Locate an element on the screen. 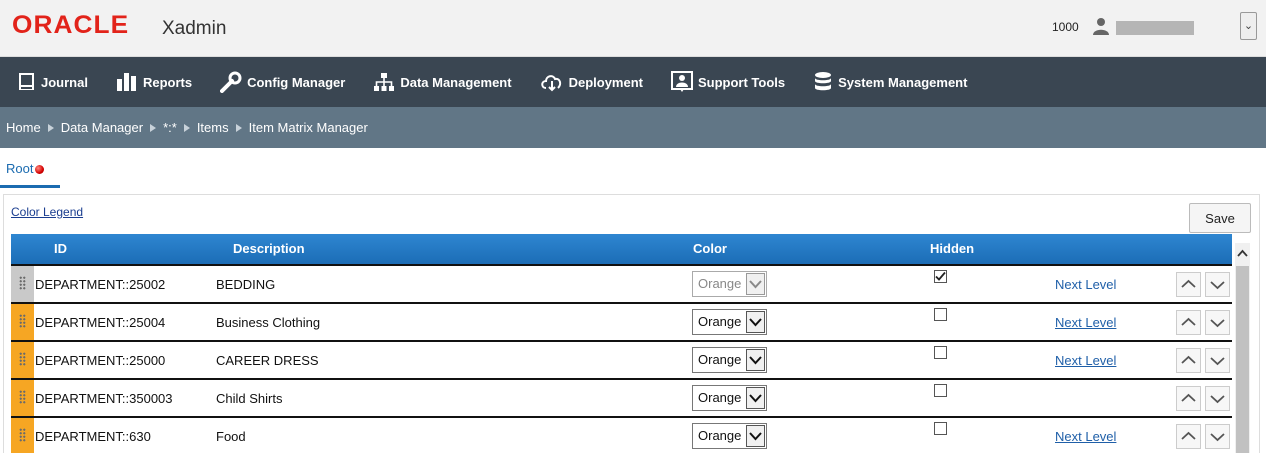 The width and height of the screenshot is (1266, 453). nav-label: Data Management is located at coordinates (456, 82).